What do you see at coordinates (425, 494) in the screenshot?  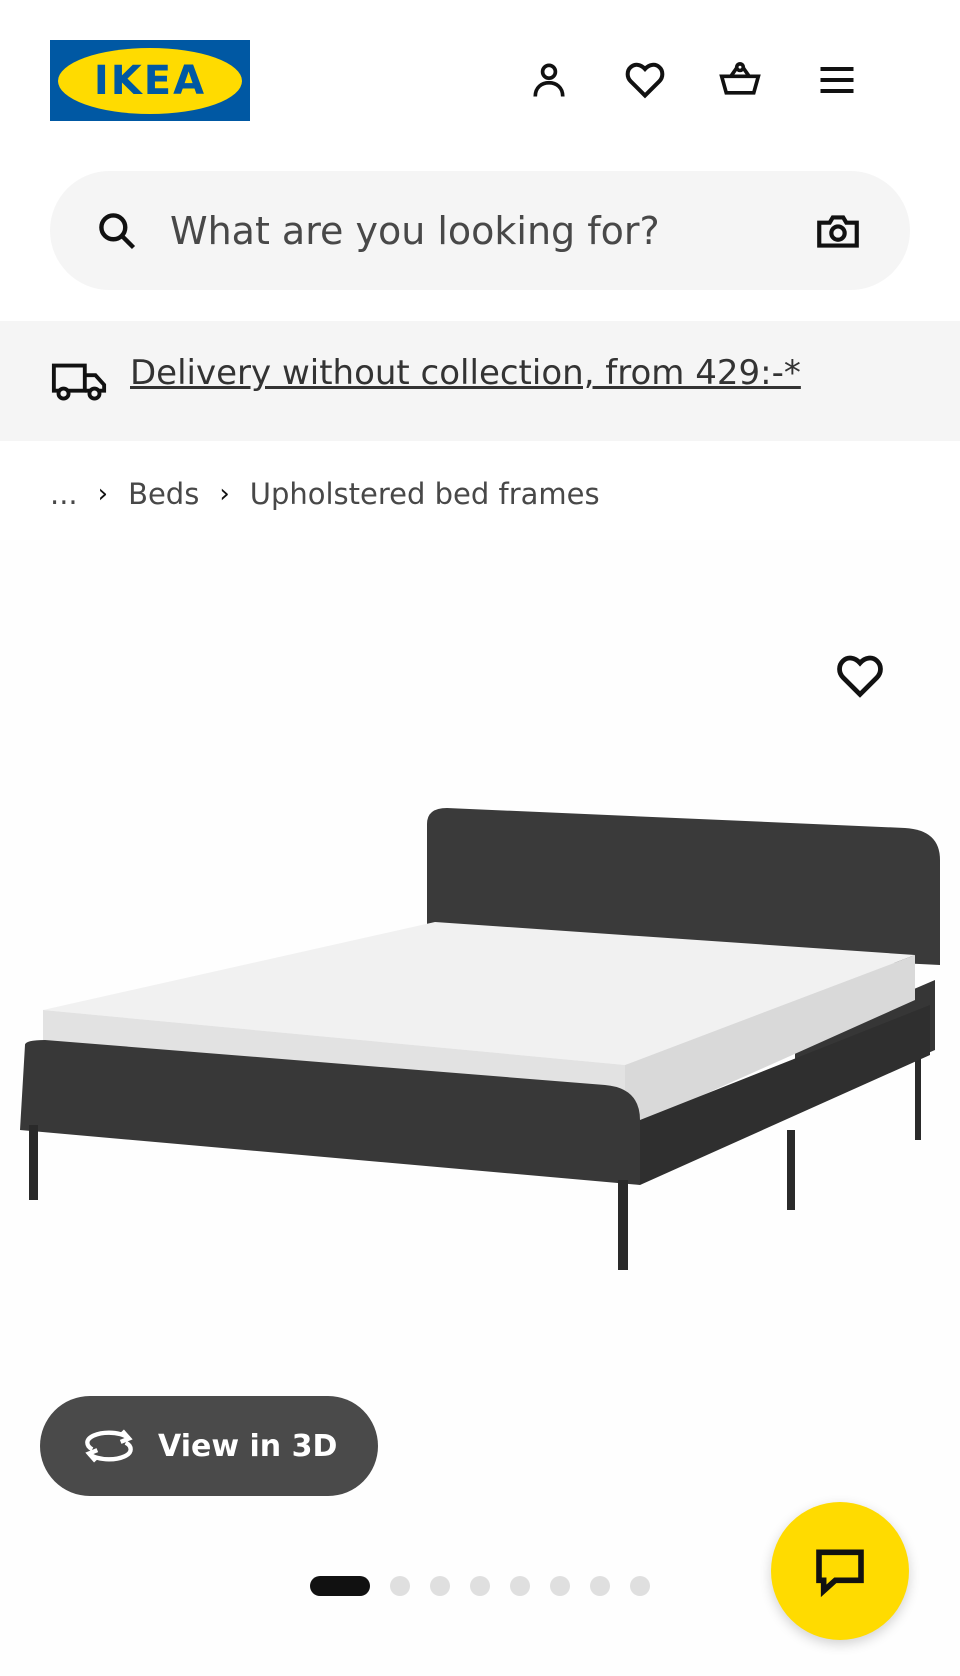 I see `breadcrumb-item-upholstered: Upholstered bed frames` at bounding box center [425, 494].